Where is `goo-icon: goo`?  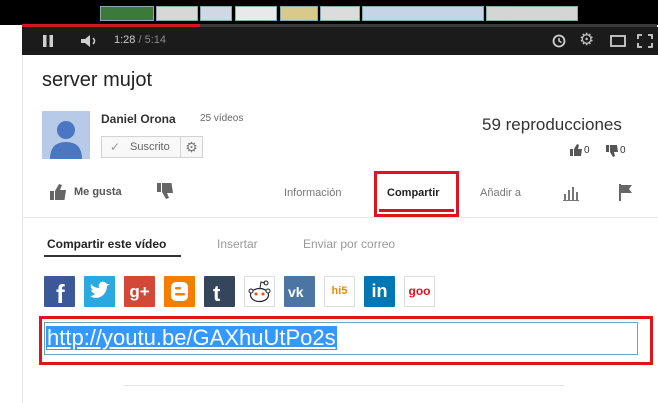
goo-icon: goo is located at coordinates (419, 291).